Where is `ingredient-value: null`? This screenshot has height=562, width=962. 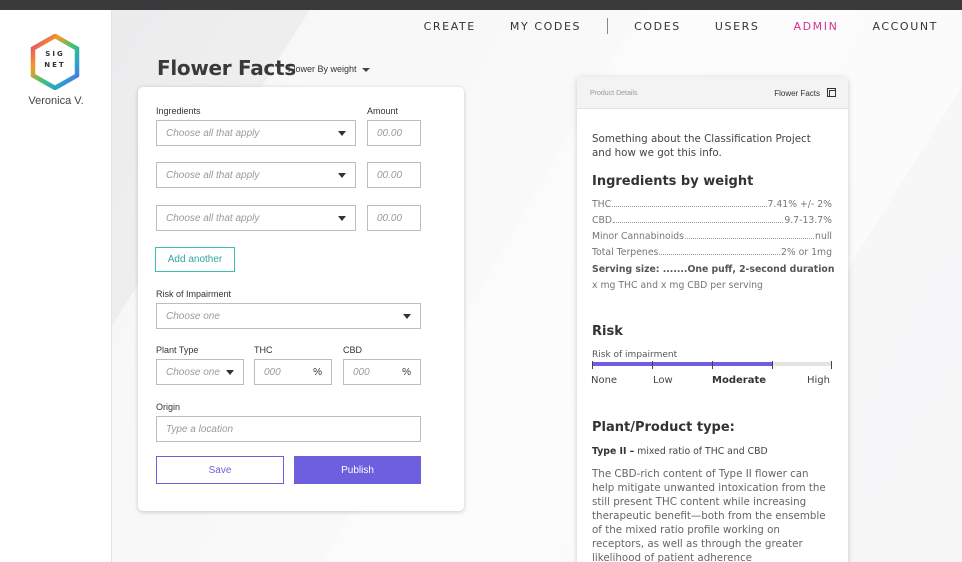 ingredient-value: null is located at coordinates (823, 236).